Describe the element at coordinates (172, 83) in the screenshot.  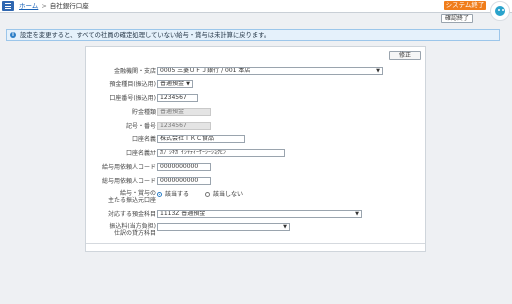
I see `deposit-type-value: 普通預金` at that location.